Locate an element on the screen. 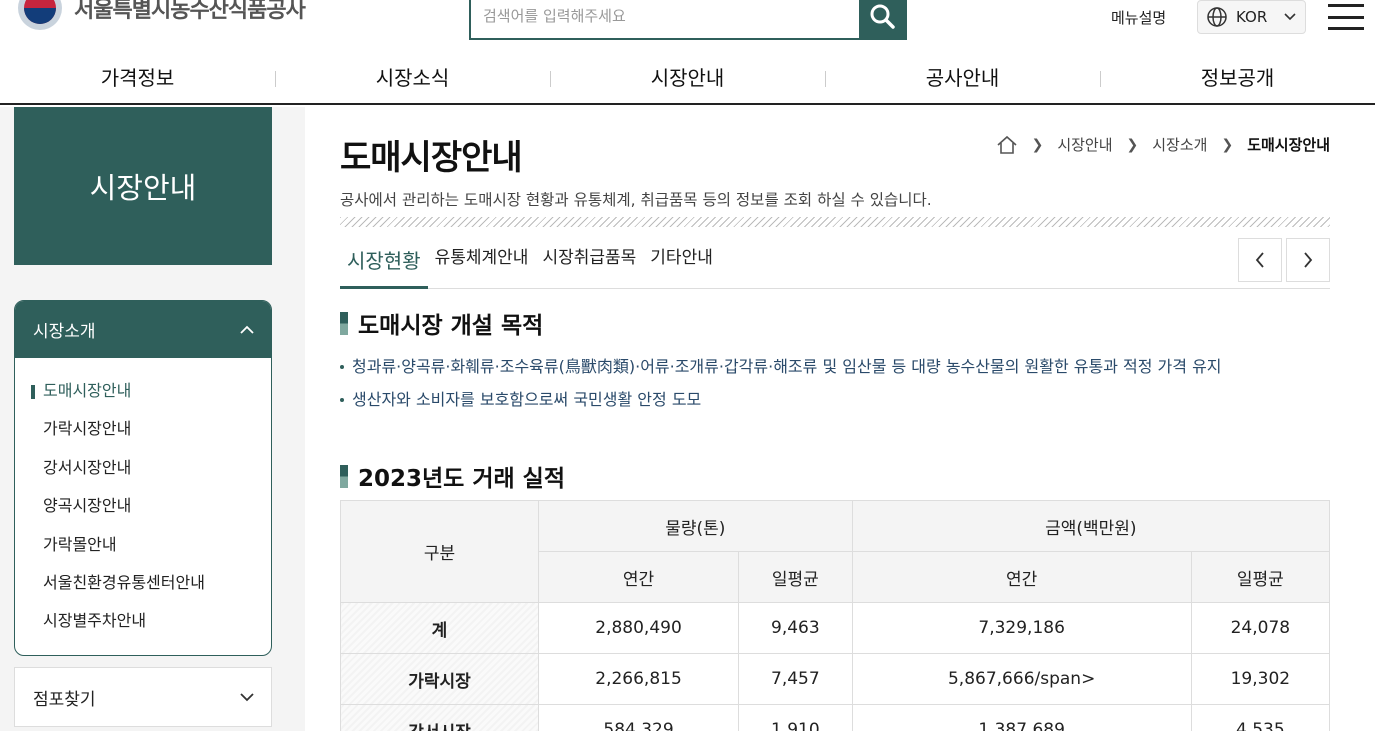 Image resolution: width=1375 pixels, height=731 pixels. table-cell: 19,302 is located at coordinates (1260, 679).